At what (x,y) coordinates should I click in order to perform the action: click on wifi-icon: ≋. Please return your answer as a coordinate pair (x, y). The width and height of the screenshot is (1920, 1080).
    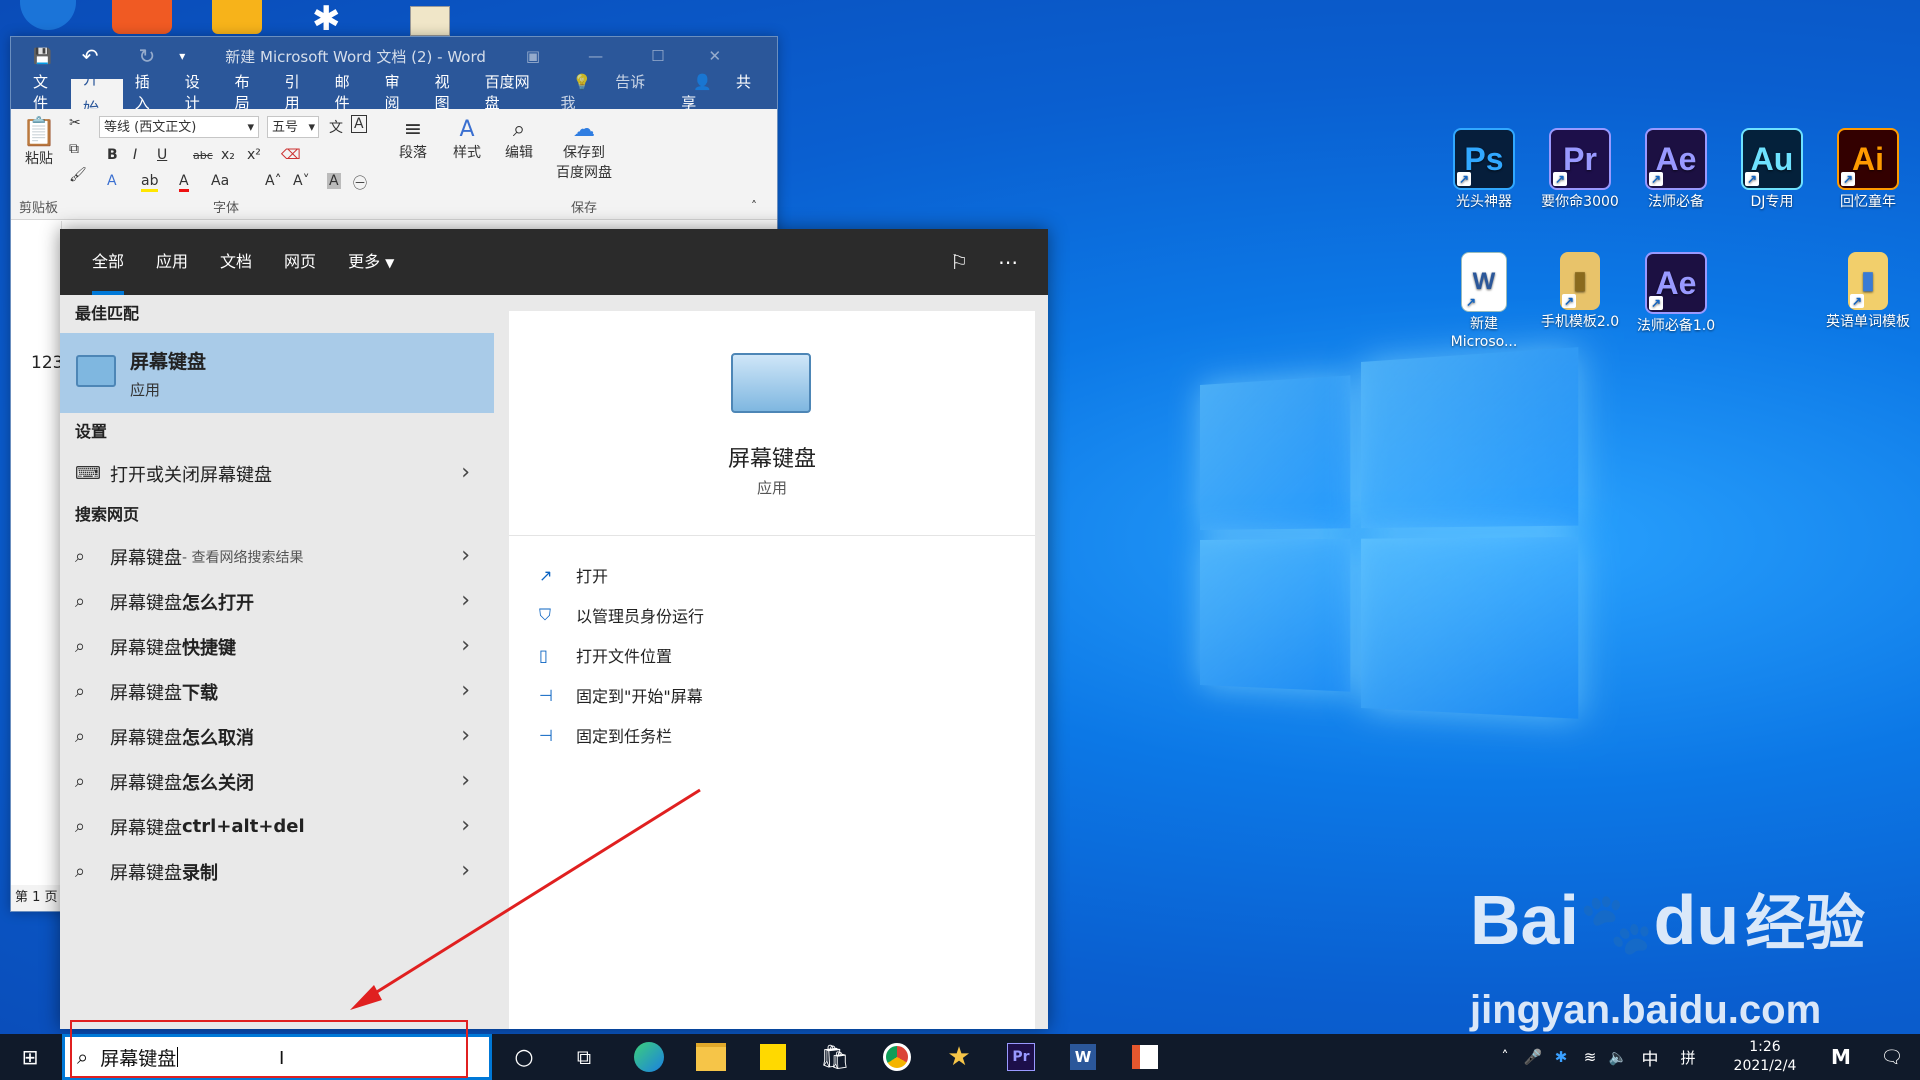
    Looking at the image, I should click on (1590, 1057).